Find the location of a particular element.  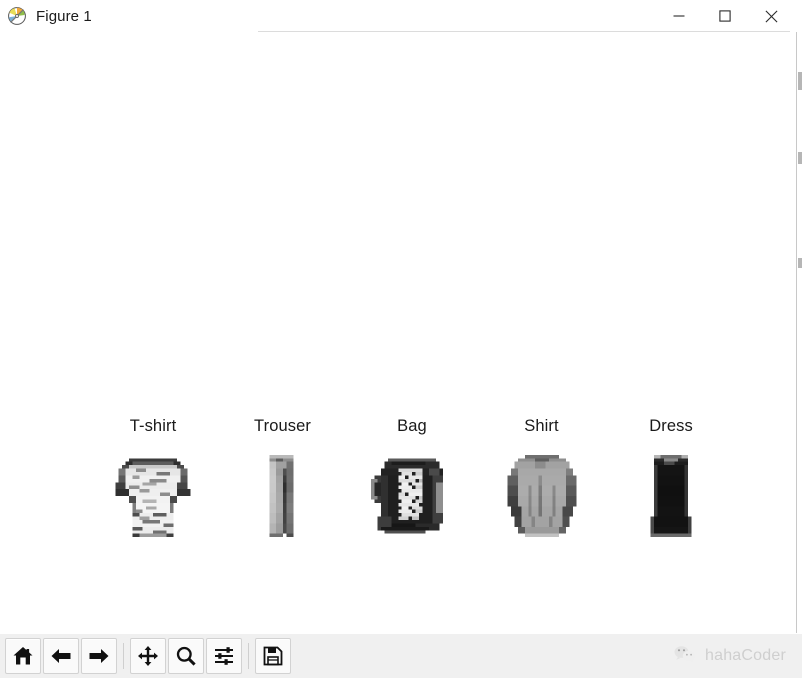

window-title: Figure 1 is located at coordinates (64, 16).